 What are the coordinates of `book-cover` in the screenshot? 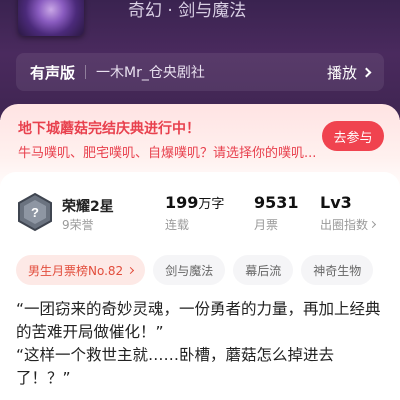 It's located at (51, 18).